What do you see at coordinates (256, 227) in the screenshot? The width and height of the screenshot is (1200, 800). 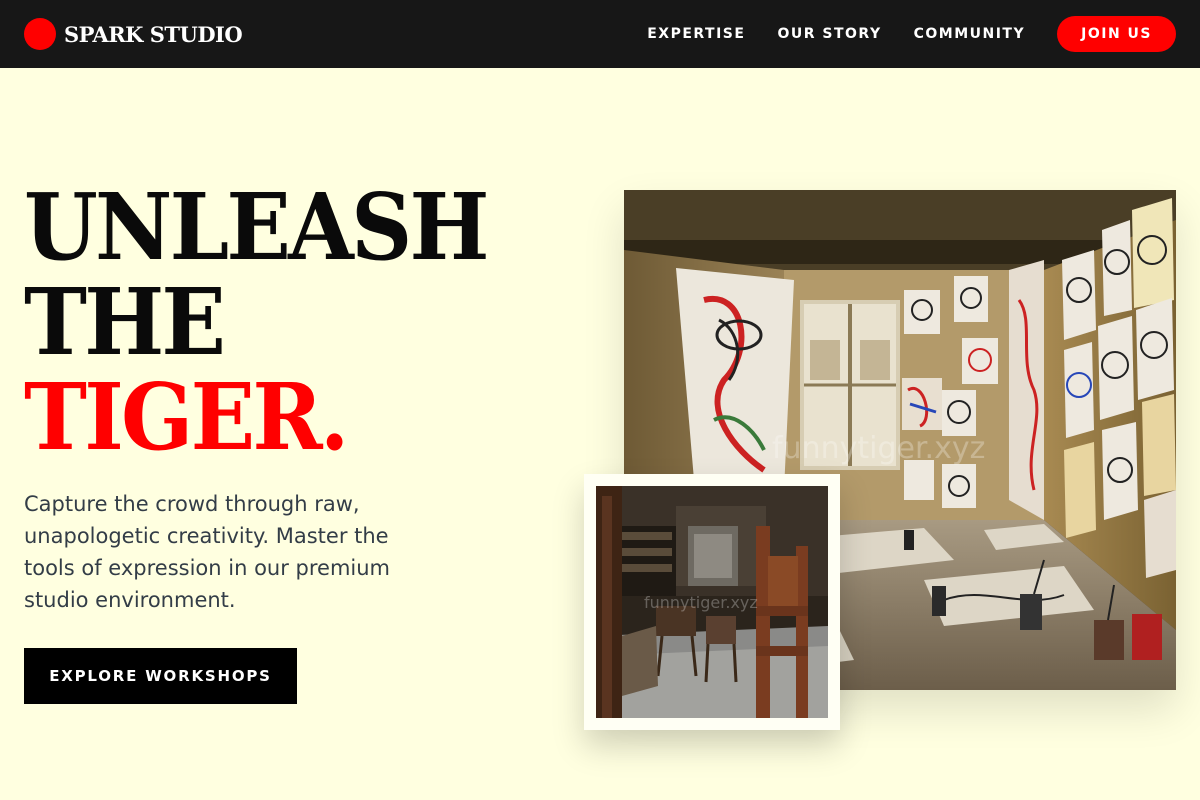 I see `headline-line-1: UNLEASH` at bounding box center [256, 227].